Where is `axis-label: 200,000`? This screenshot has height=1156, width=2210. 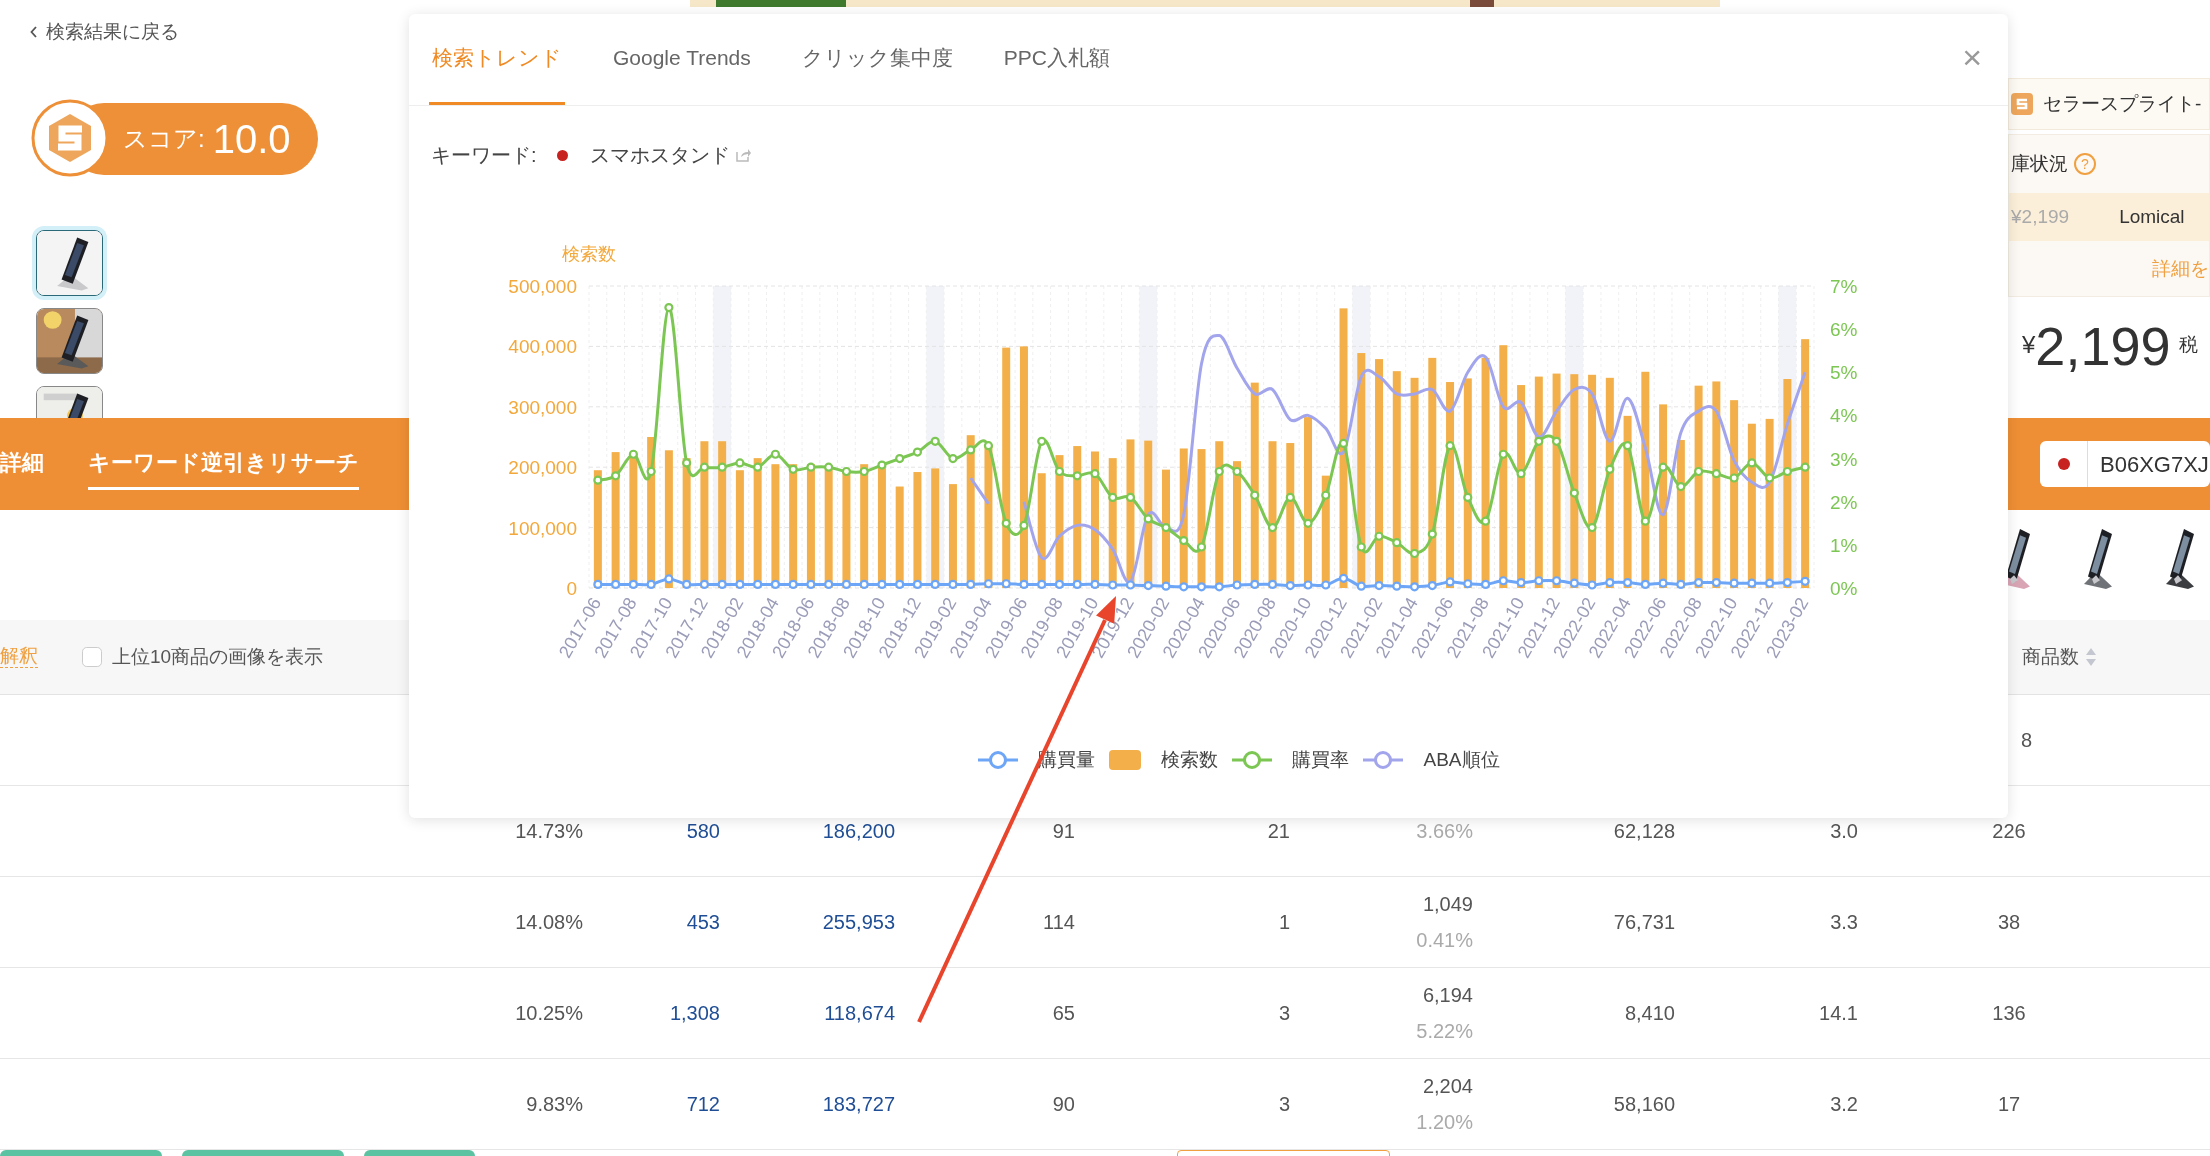 axis-label: 200,000 is located at coordinates (542, 468).